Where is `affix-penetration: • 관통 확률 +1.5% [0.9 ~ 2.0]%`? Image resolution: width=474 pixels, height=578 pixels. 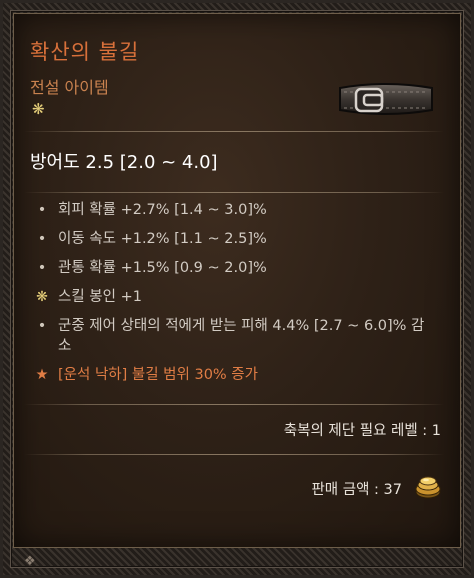
affix-penetration: • 관통 확률 +1.5% [0.9 ~ 2.0]% is located at coordinates (234, 268).